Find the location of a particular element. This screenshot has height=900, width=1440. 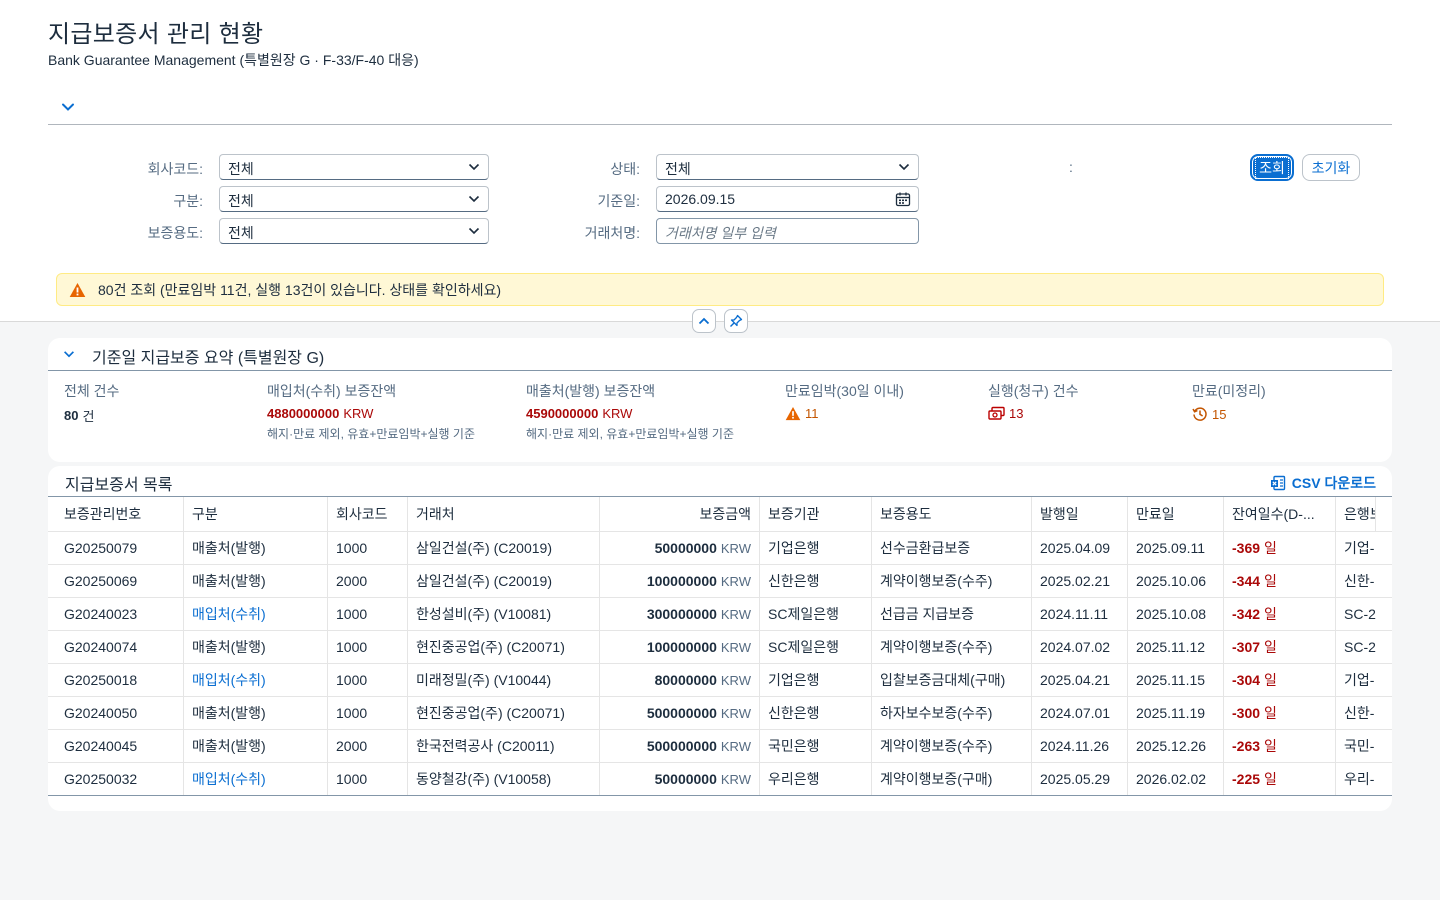

search-button: 조회 is located at coordinates (1272, 167).